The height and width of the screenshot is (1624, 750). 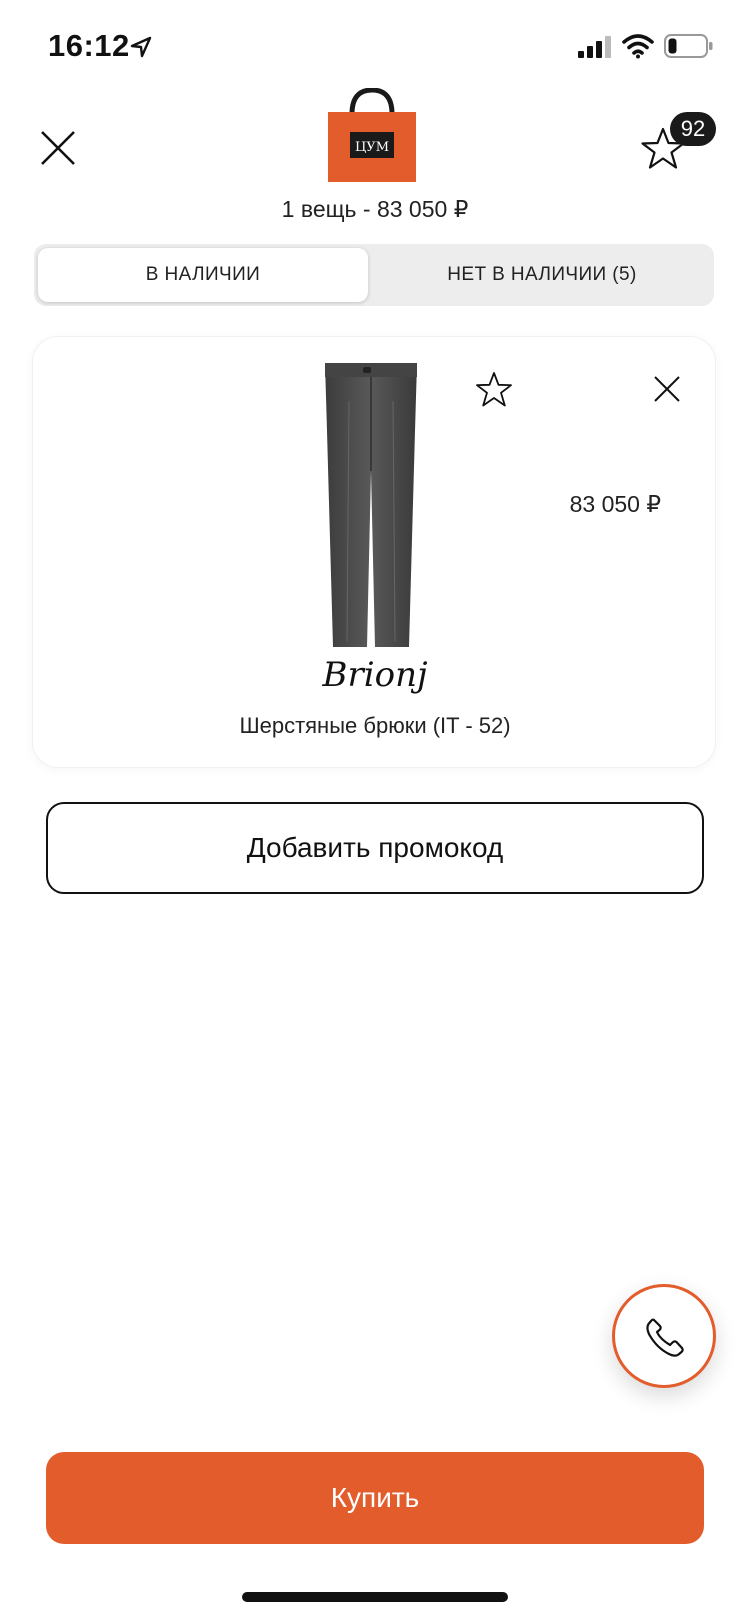 I want to click on buy-button: Купить, so click(x=375, y=1498).